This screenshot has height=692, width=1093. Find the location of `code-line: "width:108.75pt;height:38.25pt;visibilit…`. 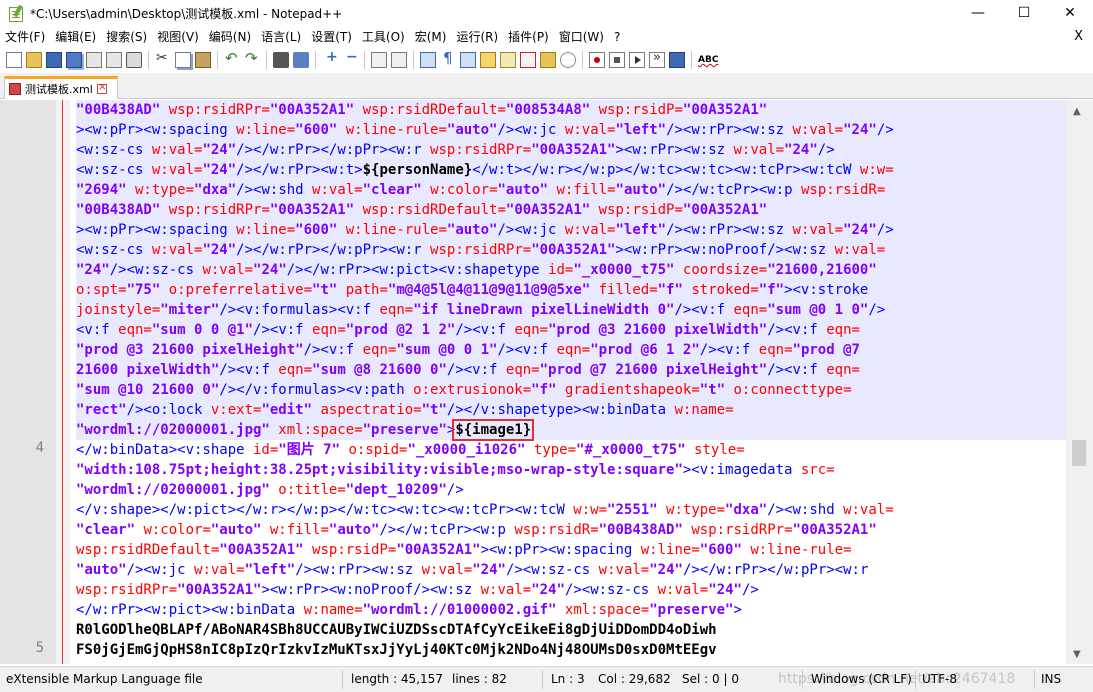

code-line: "width:108.75pt;height:38.25pt;visibilit… is located at coordinates (455, 470).